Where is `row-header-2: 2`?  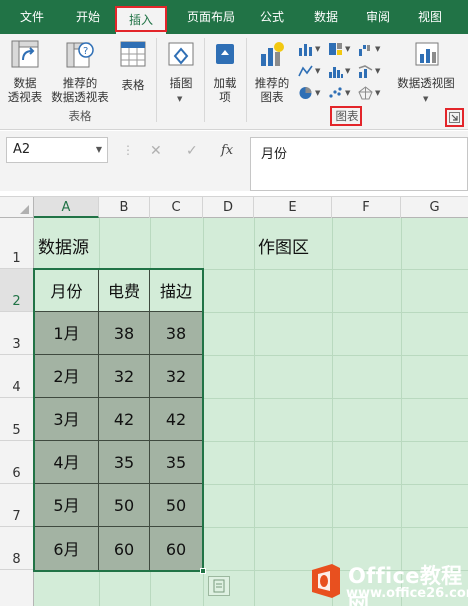 row-header-2: 2 is located at coordinates (16, 290).